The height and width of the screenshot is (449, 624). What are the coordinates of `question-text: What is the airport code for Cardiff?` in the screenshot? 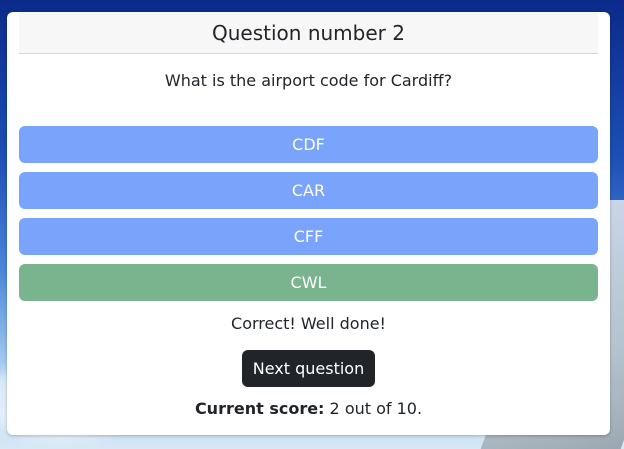 It's located at (308, 80).